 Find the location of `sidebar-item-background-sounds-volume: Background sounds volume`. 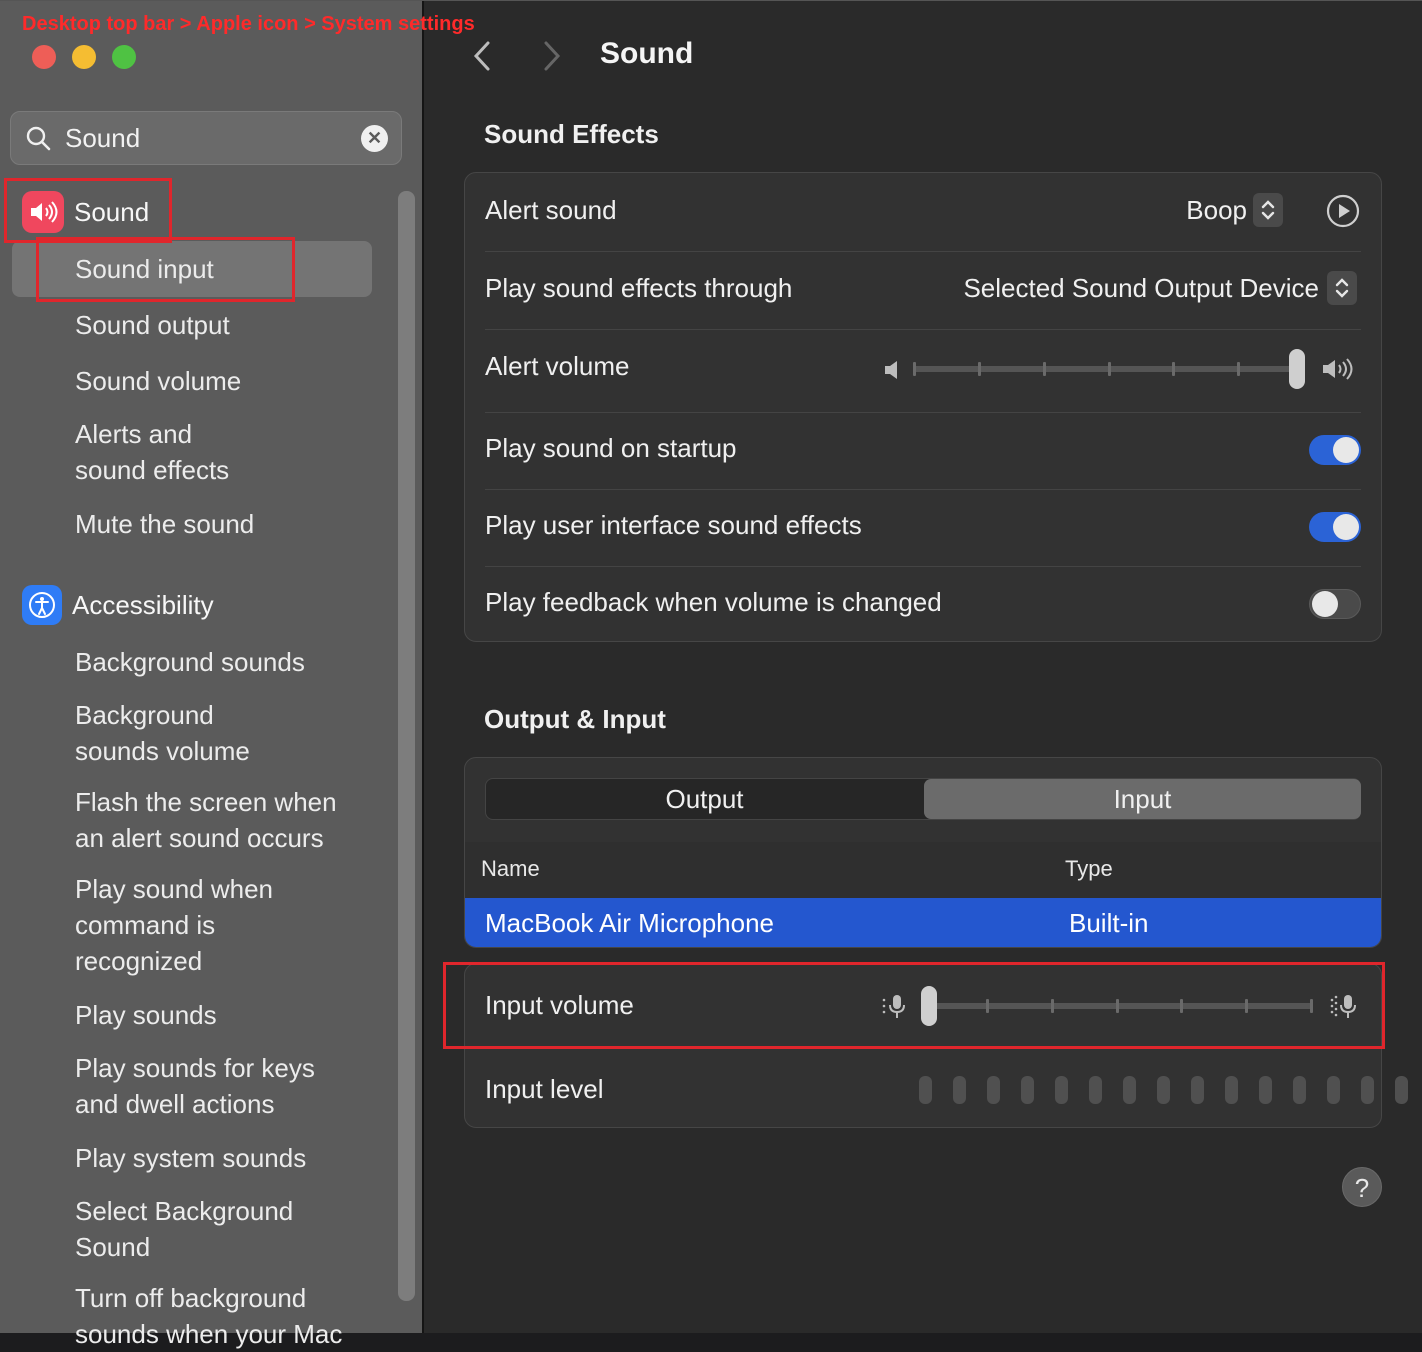

sidebar-item-background-sounds-volume: Background sounds volume is located at coordinates (235, 733).